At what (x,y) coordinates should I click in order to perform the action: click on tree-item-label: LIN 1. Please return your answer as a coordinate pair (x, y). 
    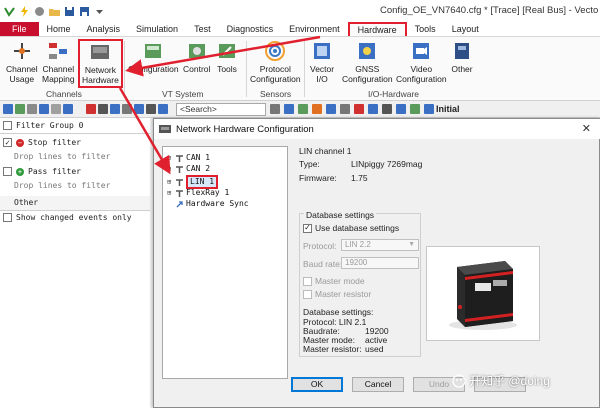
    Looking at the image, I should click on (202, 182).